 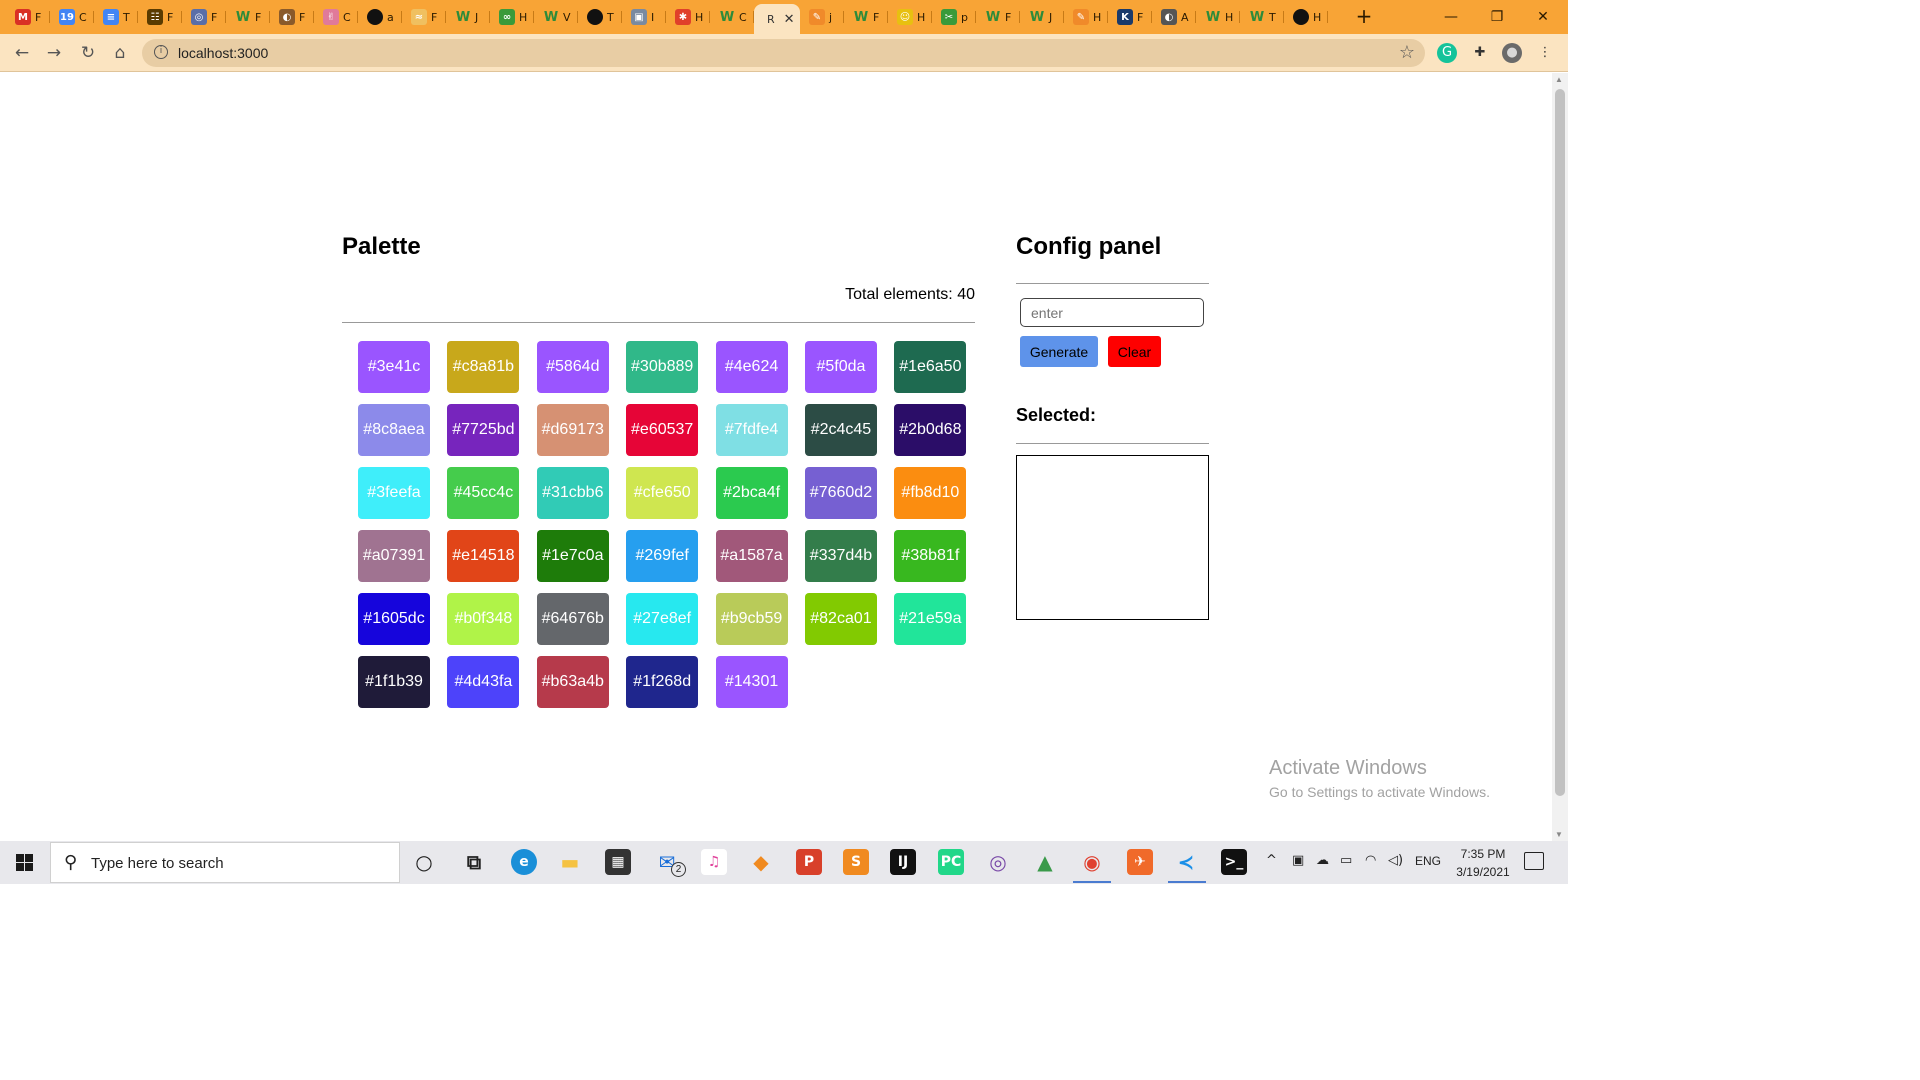 I want to click on browser-tab: ☺ H, so click(x=910, y=17).